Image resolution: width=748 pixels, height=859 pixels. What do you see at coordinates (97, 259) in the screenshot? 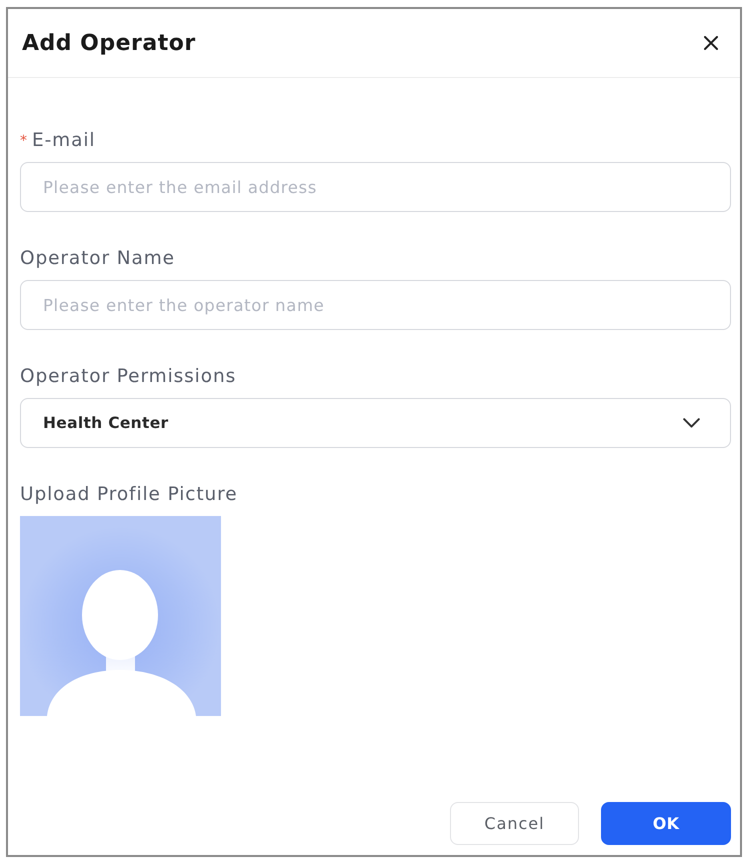
I see `field-label: Operator Name` at bounding box center [97, 259].